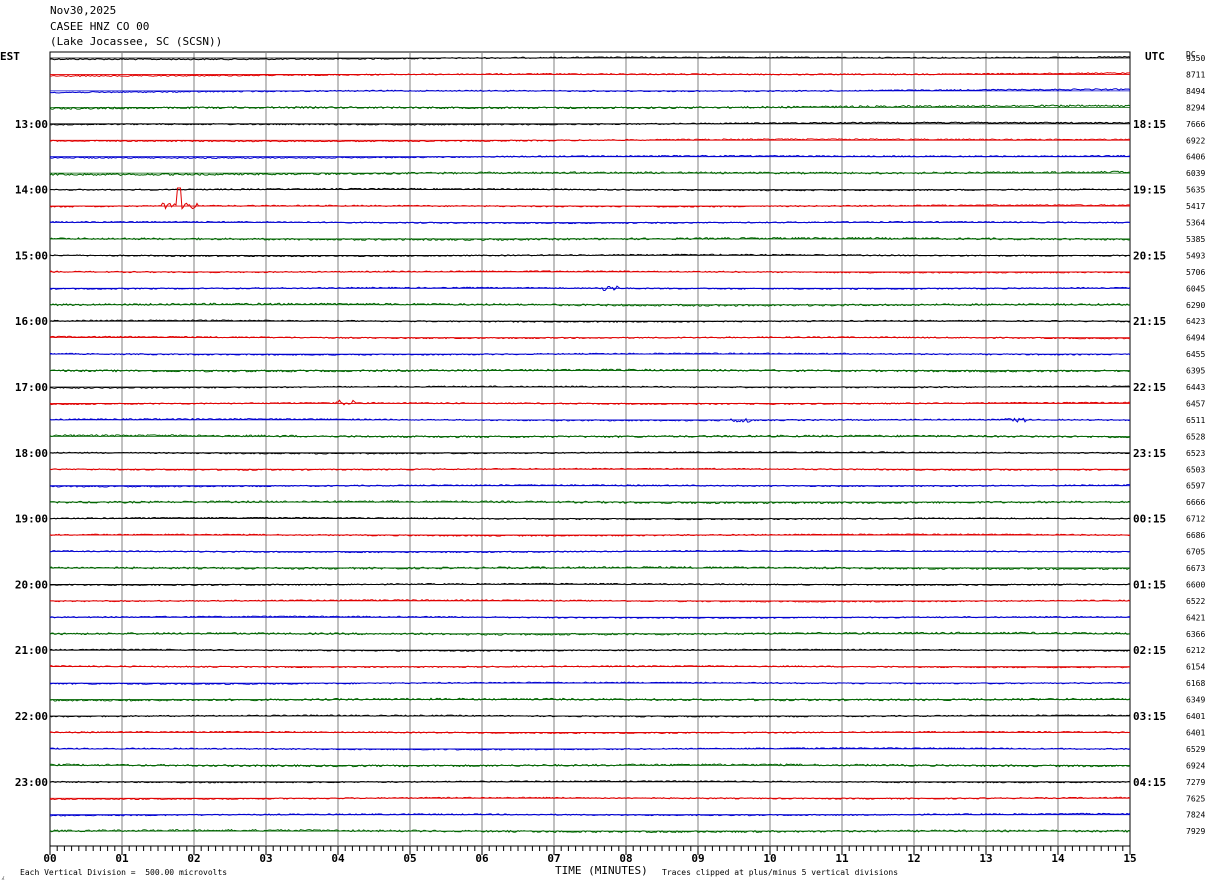 The width and height of the screenshot is (1210, 886). What do you see at coordinates (1195, 140) in the screenshot?
I see `dc-offset-label: 6922` at bounding box center [1195, 140].